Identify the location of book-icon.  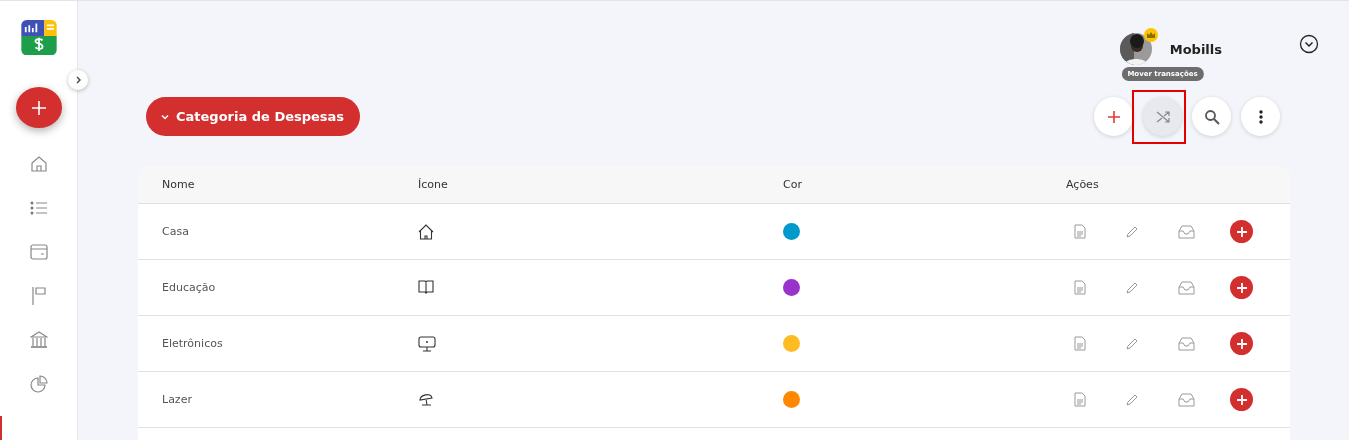
(426, 287).